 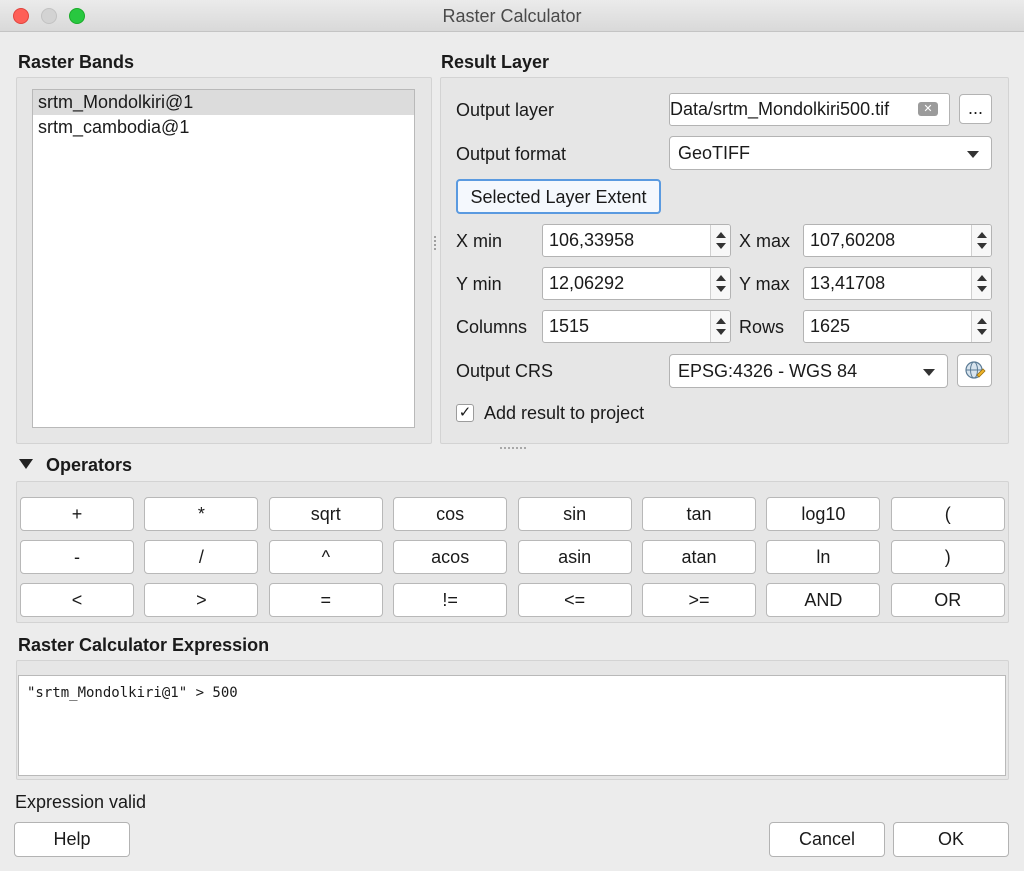 What do you see at coordinates (981, 240) in the screenshot?
I see `xmax-spinner-icon` at bounding box center [981, 240].